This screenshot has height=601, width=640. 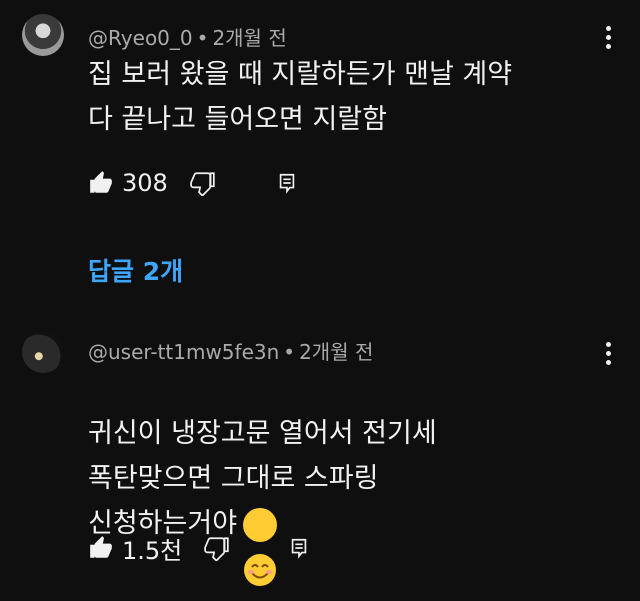 What do you see at coordinates (140, 38) in the screenshot?
I see `author-name: @Ryeo0_0` at bounding box center [140, 38].